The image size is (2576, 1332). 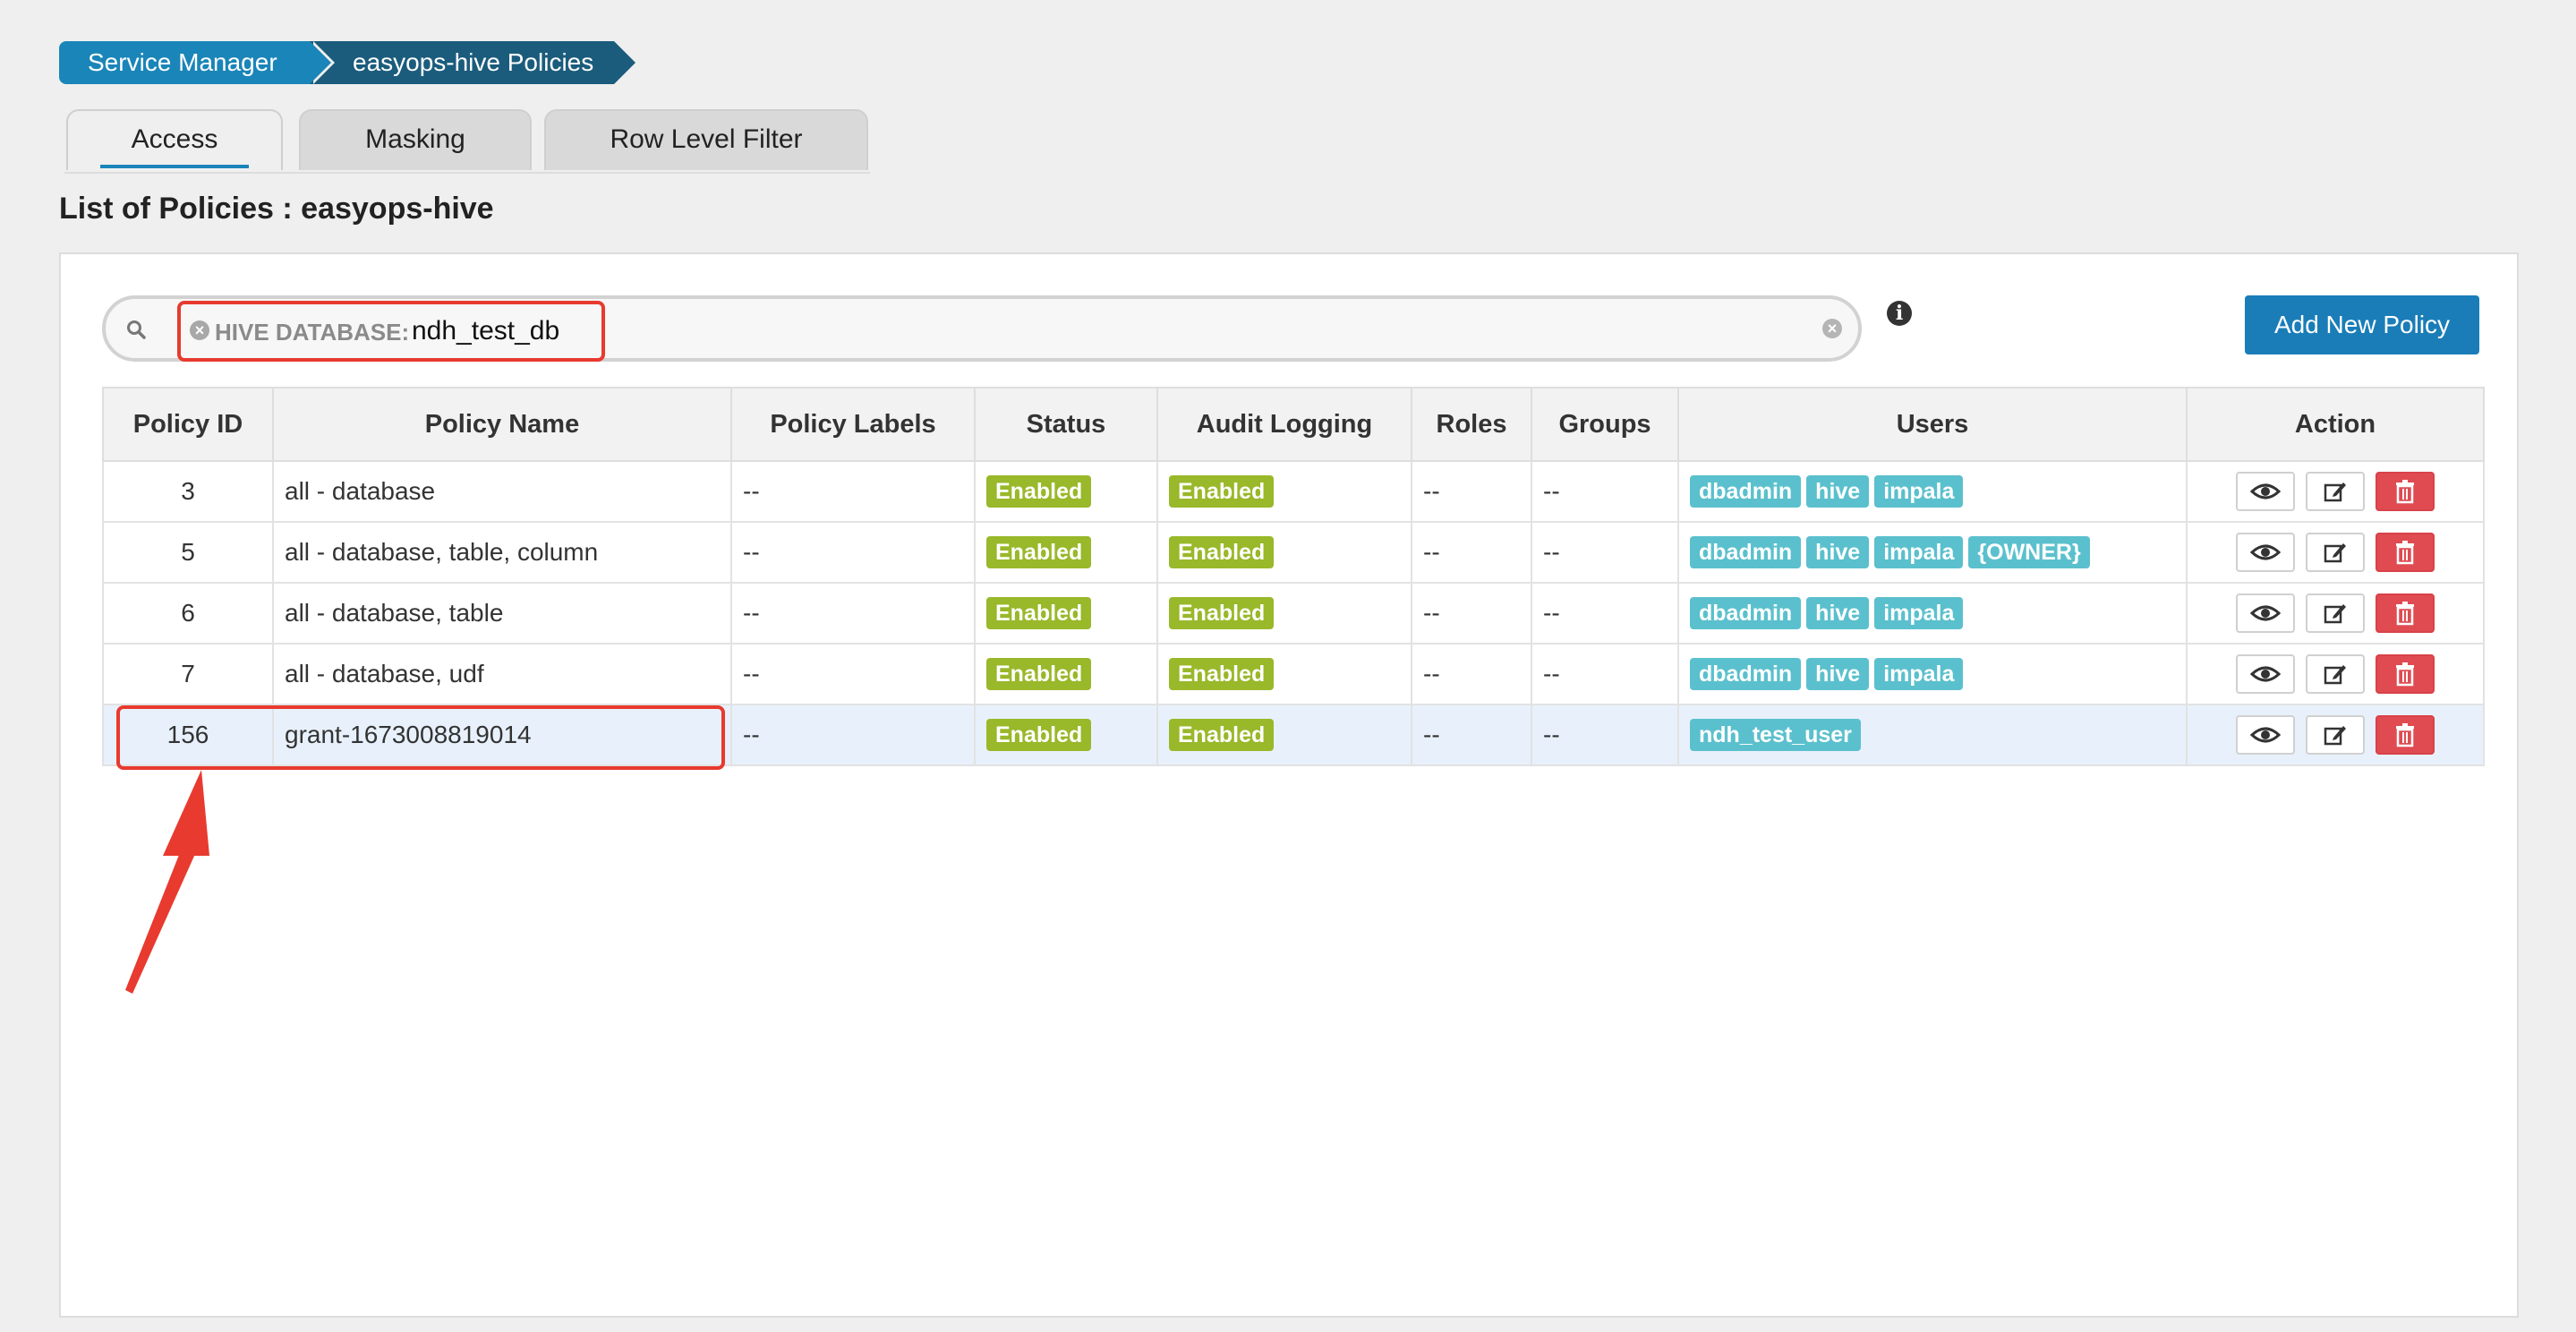 I want to click on add-new-policy-button: Add New Policy, so click(x=2362, y=324).